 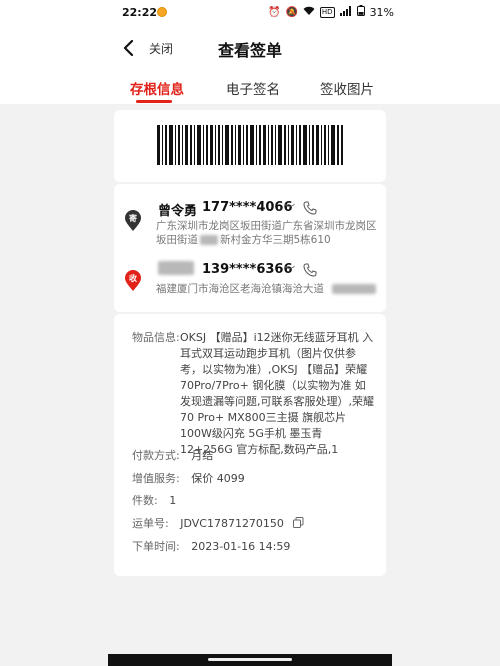 I want to click on battery-icon, so click(x=360, y=12).